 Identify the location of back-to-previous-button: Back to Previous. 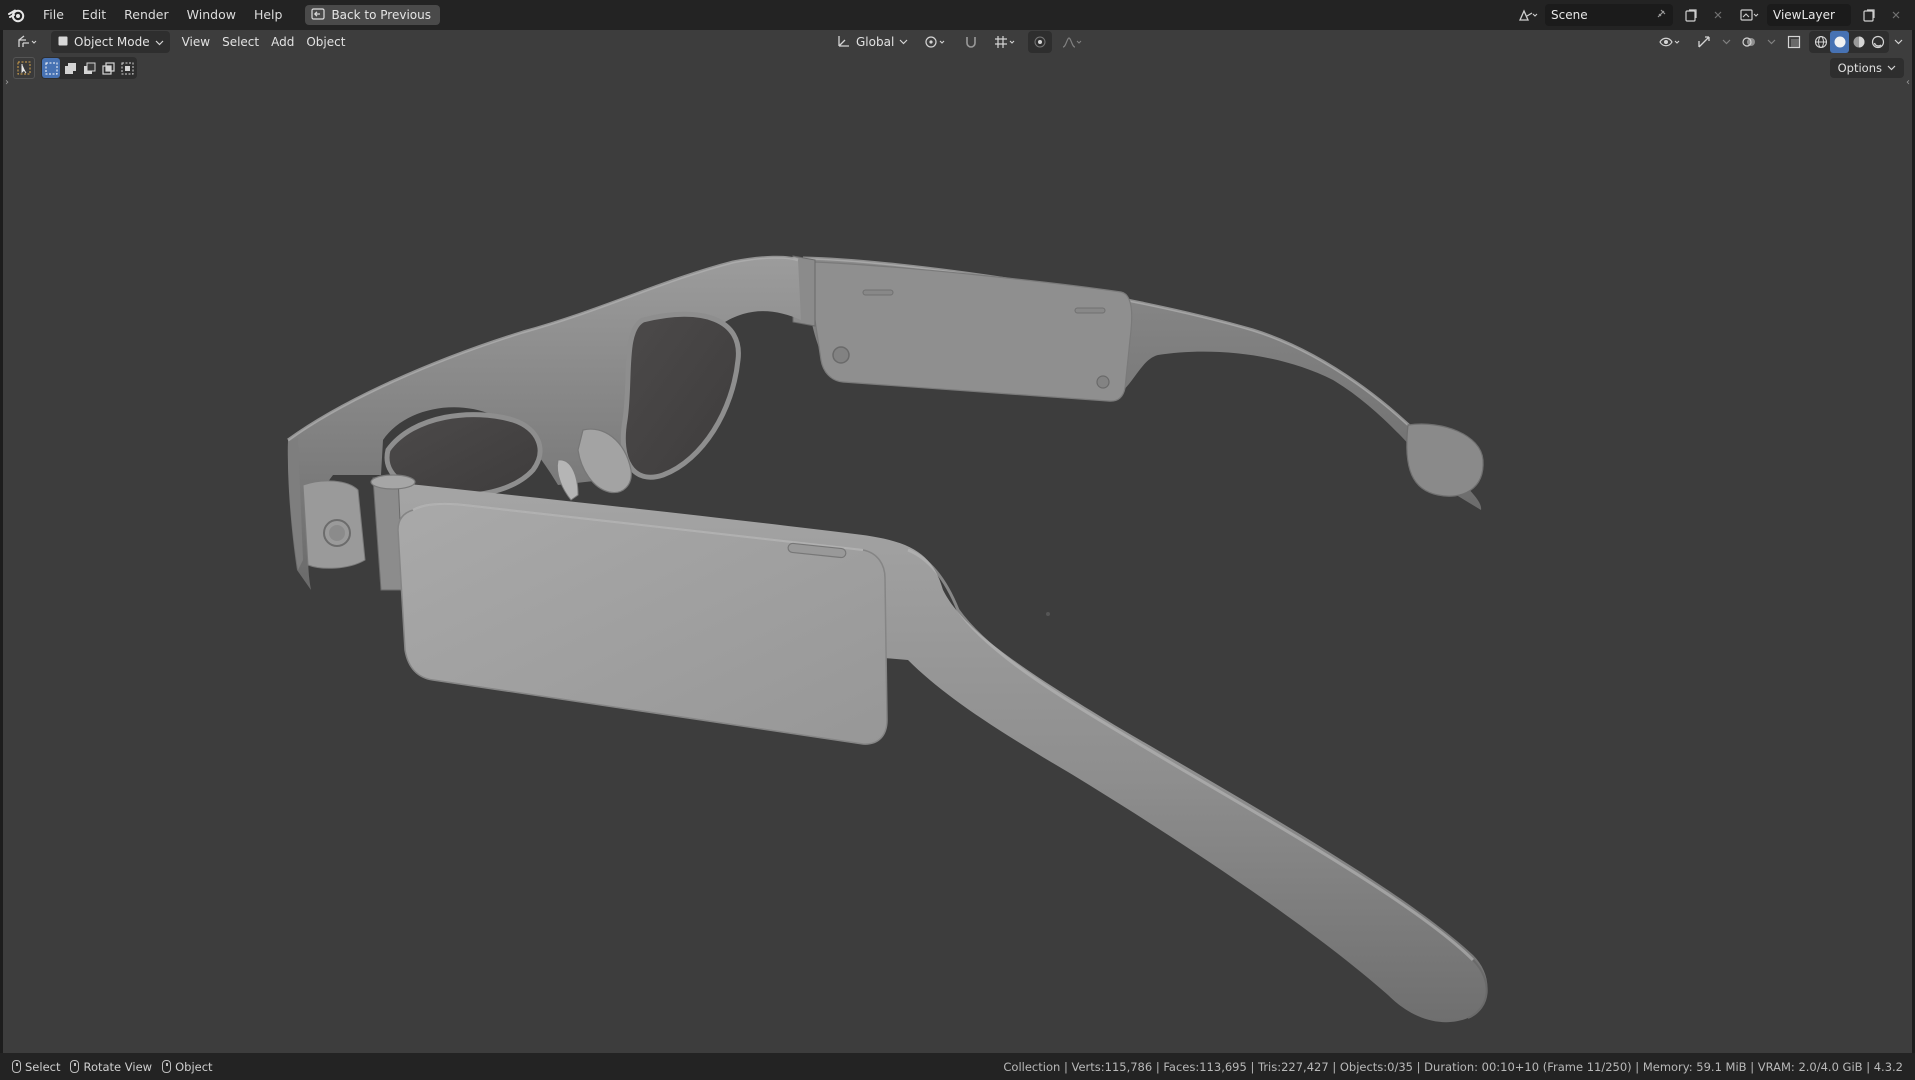
(372, 15).